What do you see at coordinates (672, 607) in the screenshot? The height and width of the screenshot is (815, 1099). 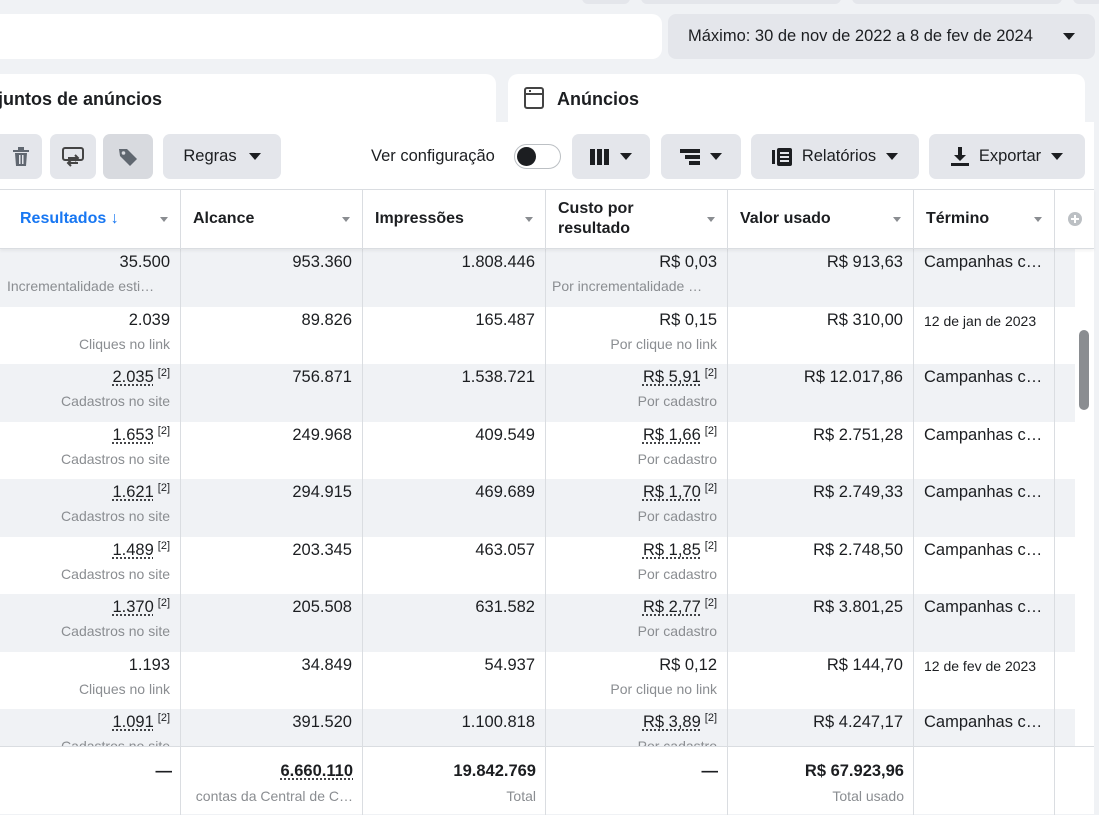 I see `cost-number: R$ 2,77` at bounding box center [672, 607].